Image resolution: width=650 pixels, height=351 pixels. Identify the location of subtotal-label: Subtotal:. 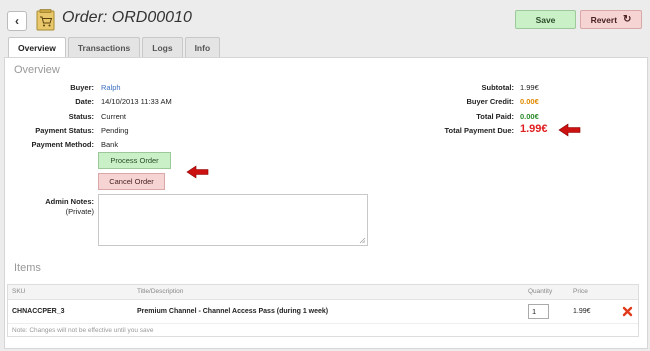
(498, 87).